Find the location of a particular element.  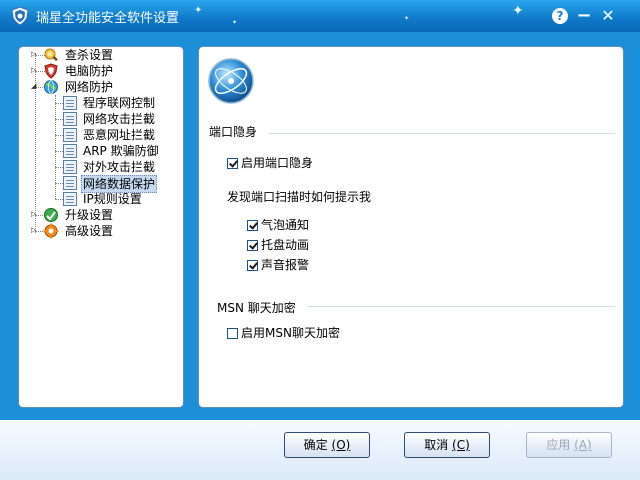

help-button: ? is located at coordinates (560, 16).